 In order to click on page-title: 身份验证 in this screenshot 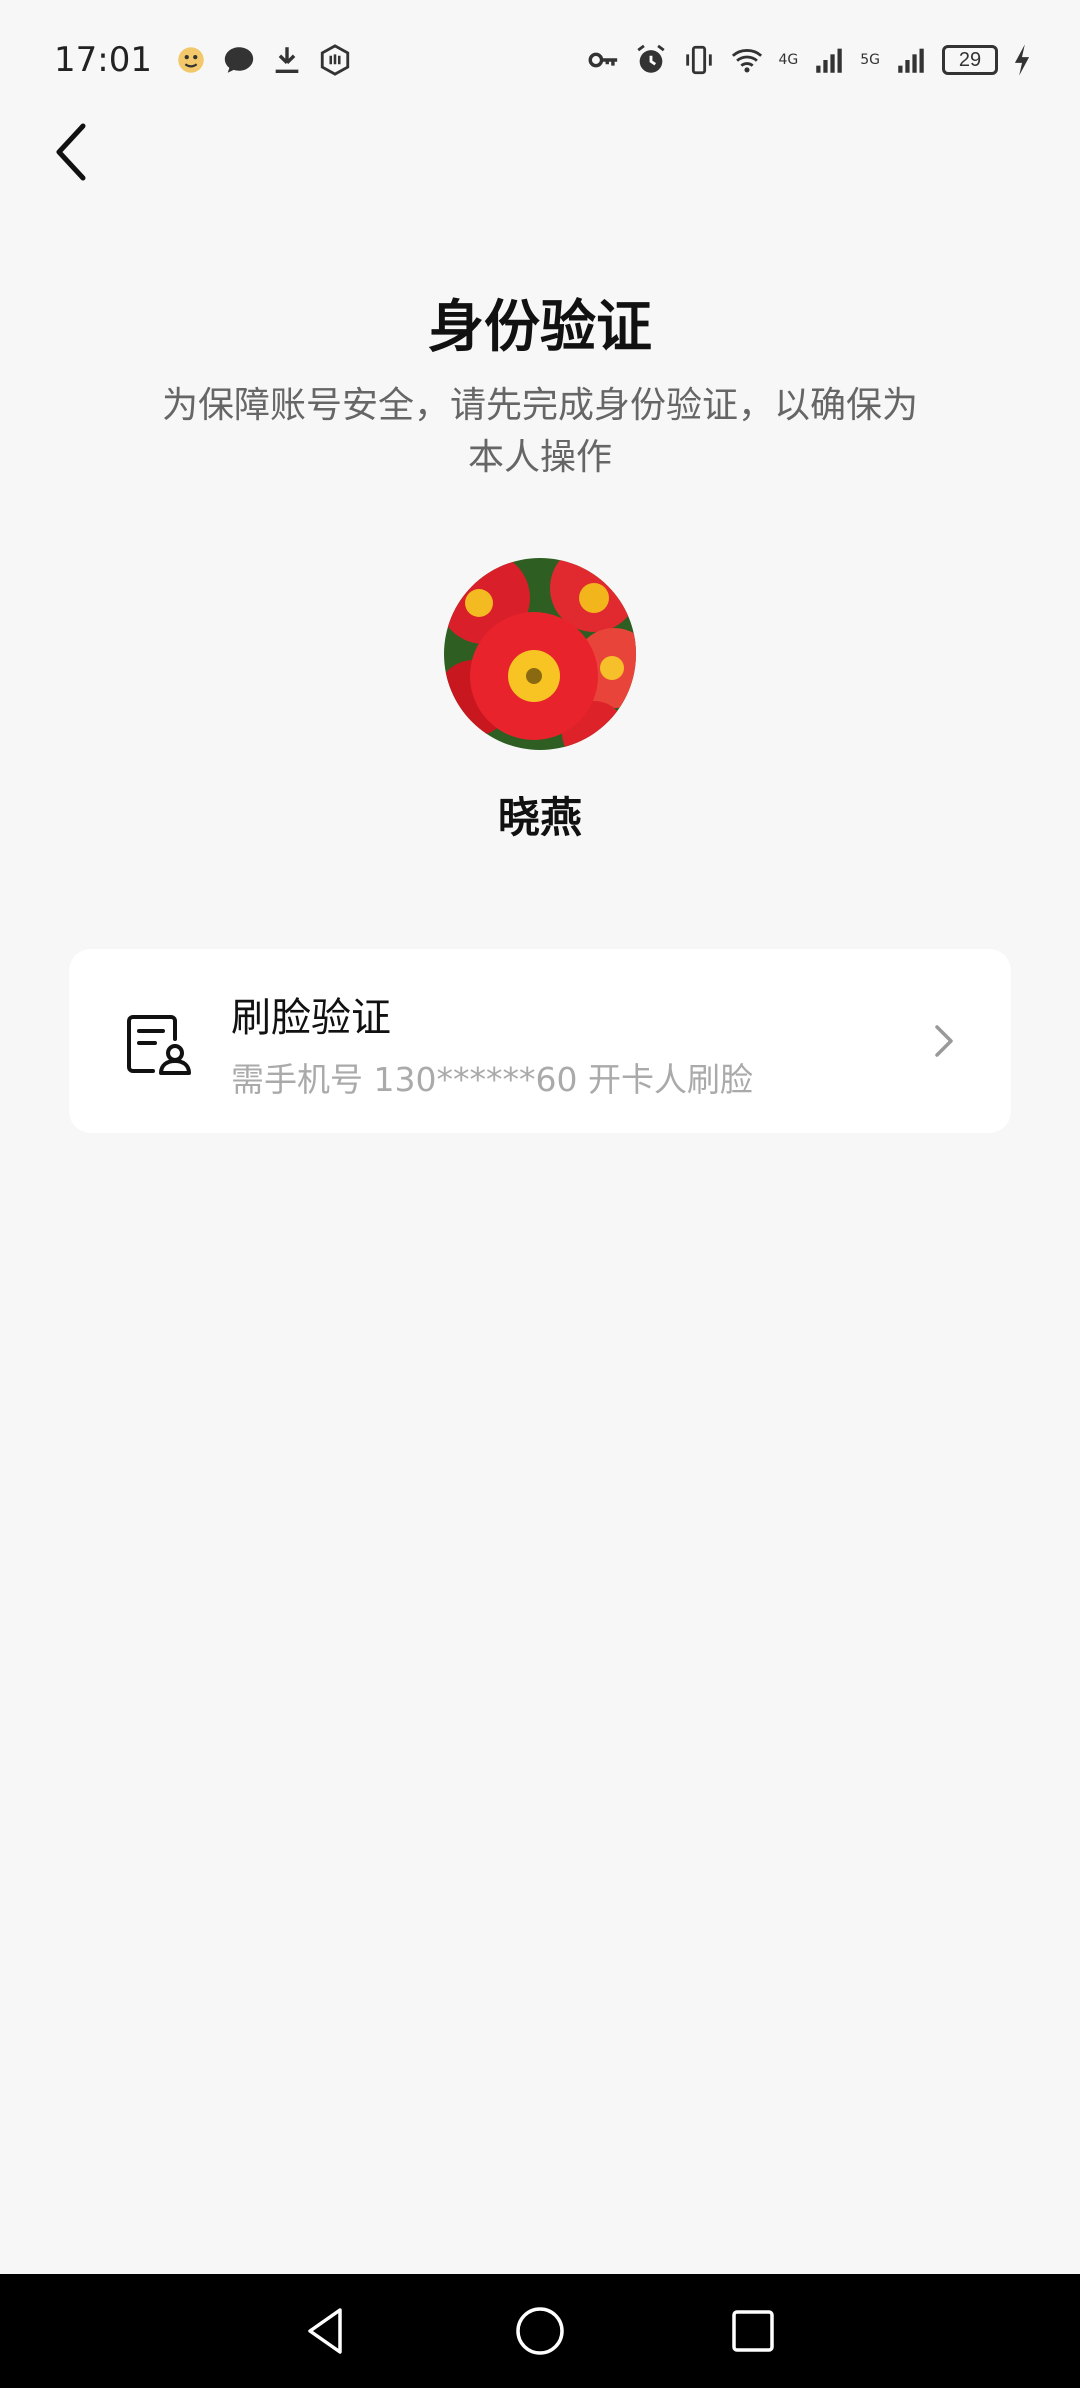, I will do `click(540, 327)`.